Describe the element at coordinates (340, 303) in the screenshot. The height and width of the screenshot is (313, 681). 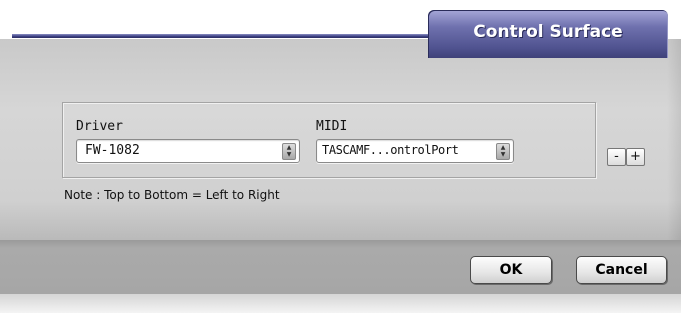
I see `footer-edge` at that location.